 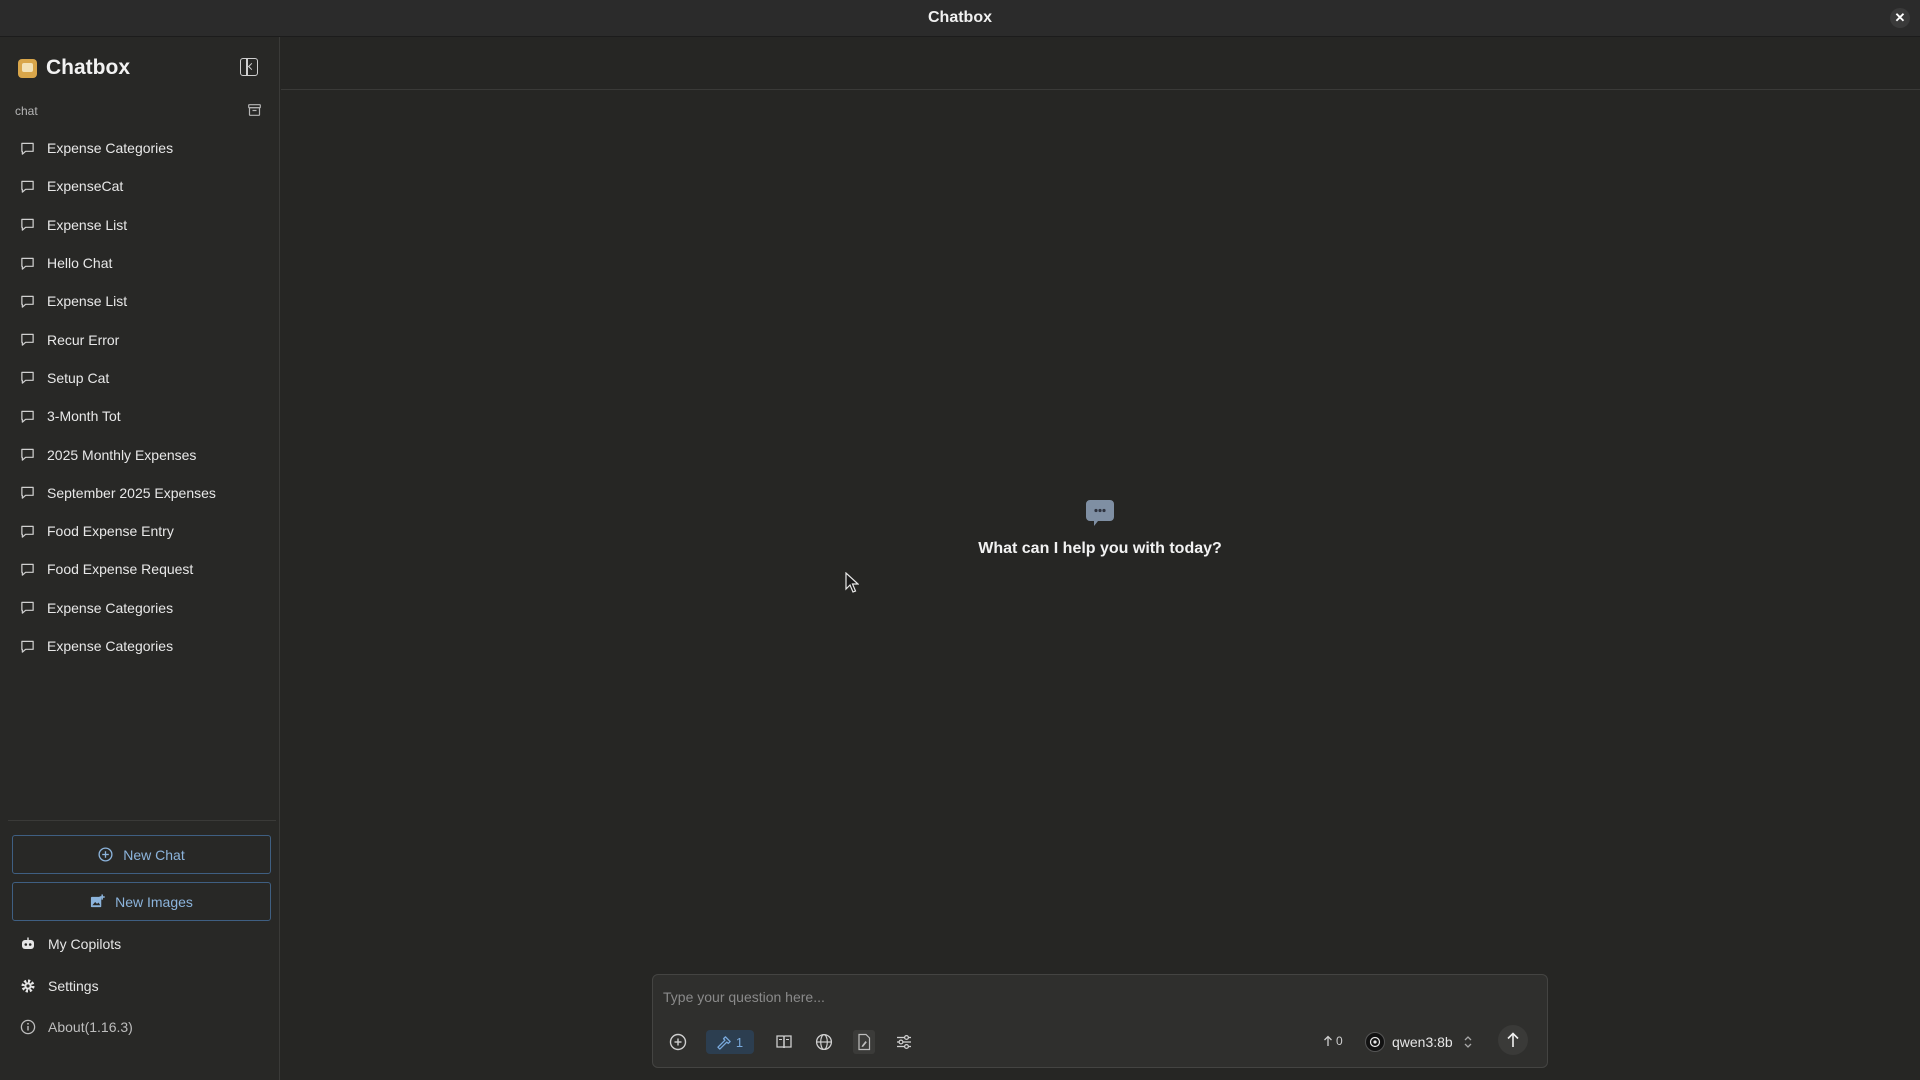 I want to click on settings-label: Settings, so click(x=73, y=986).